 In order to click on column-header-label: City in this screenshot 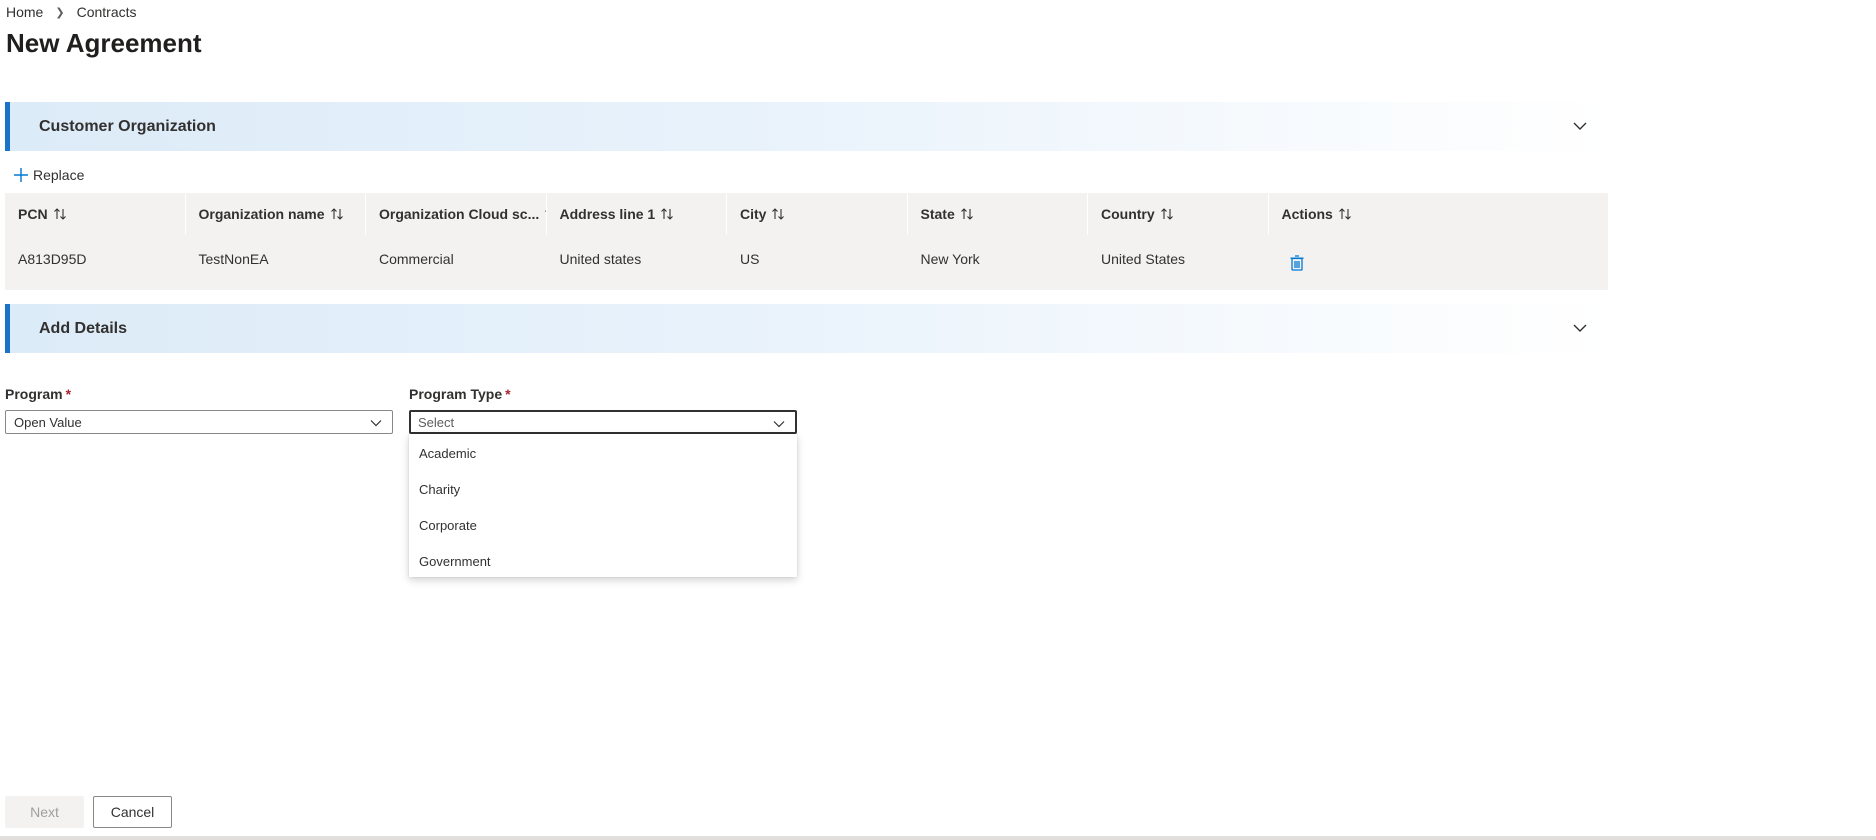, I will do `click(753, 214)`.